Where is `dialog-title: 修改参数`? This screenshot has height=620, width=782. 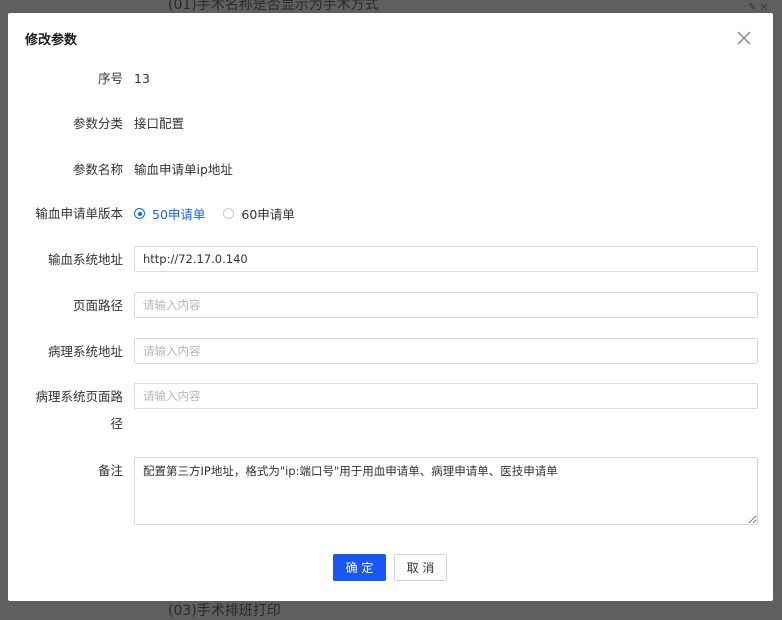 dialog-title: 修改参数 is located at coordinates (51, 40).